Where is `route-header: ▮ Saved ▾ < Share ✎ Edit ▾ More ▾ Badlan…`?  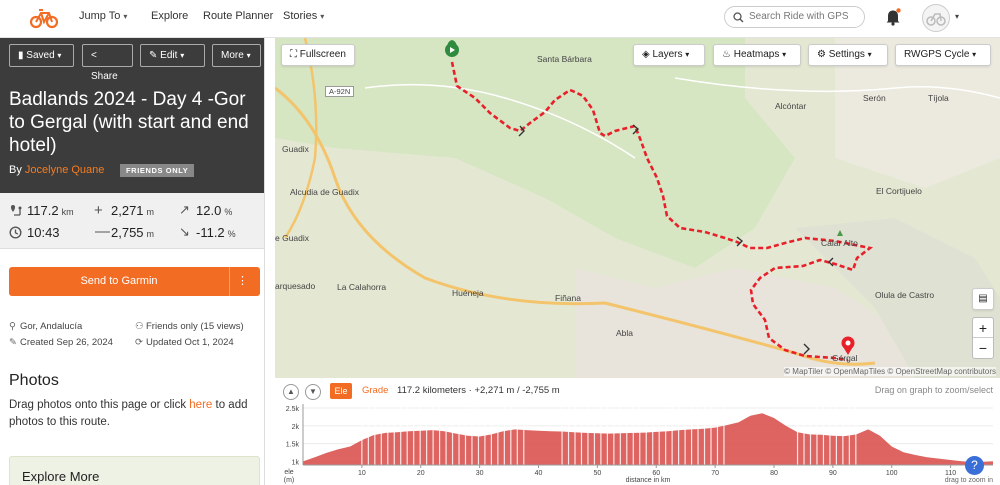 route-header: ▮ Saved ▾ < Share ✎ Edit ▾ More ▾ Badlan… is located at coordinates (132, 115).